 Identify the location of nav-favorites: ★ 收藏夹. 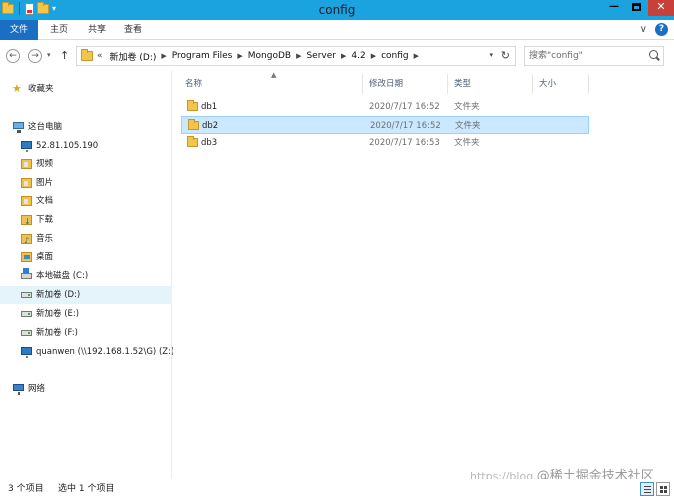
(86, 89).